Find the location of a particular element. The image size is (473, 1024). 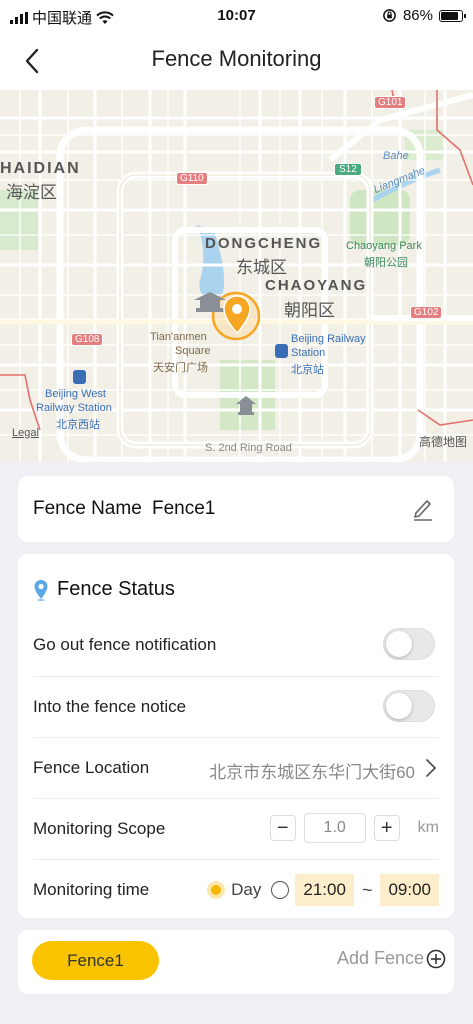

custom-time-radio is located at coordinates (280, 890).